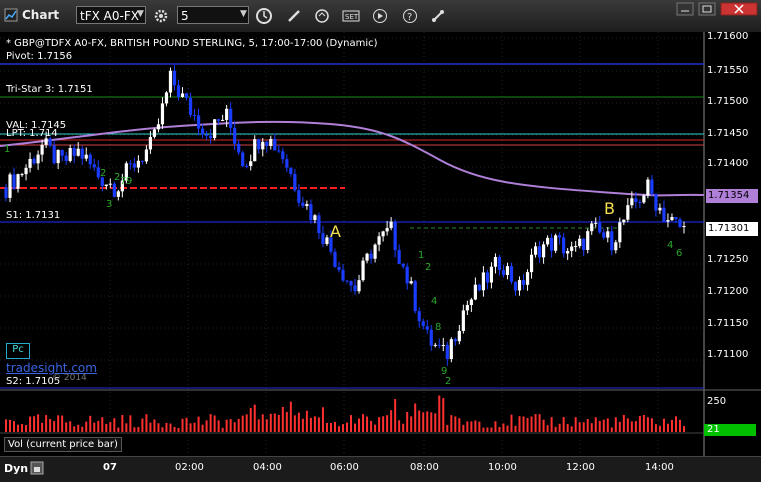 The image size is (761, 482). Describe the element at coordinates (428, 267) in the screenshot. I see `count-label: 2` at that location.